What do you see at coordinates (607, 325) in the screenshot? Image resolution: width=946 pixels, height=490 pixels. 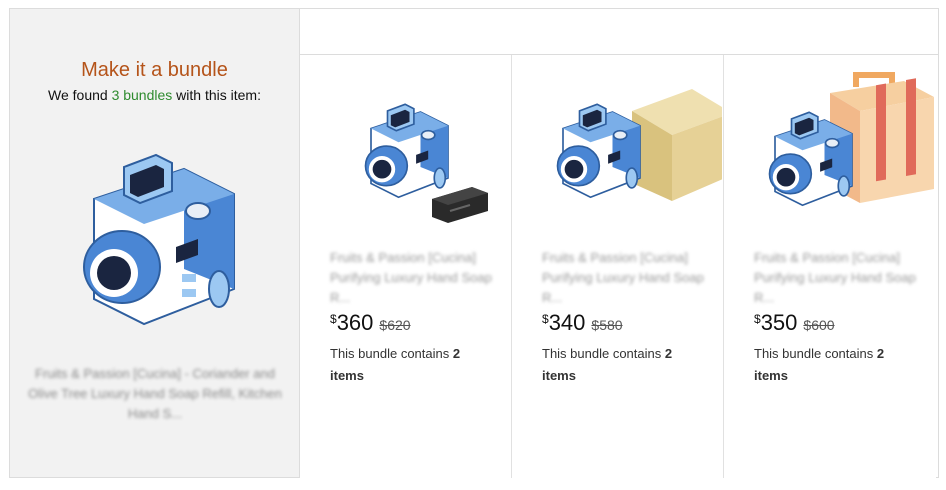 I see `original-price: $580` at bounding box center [607, 325].